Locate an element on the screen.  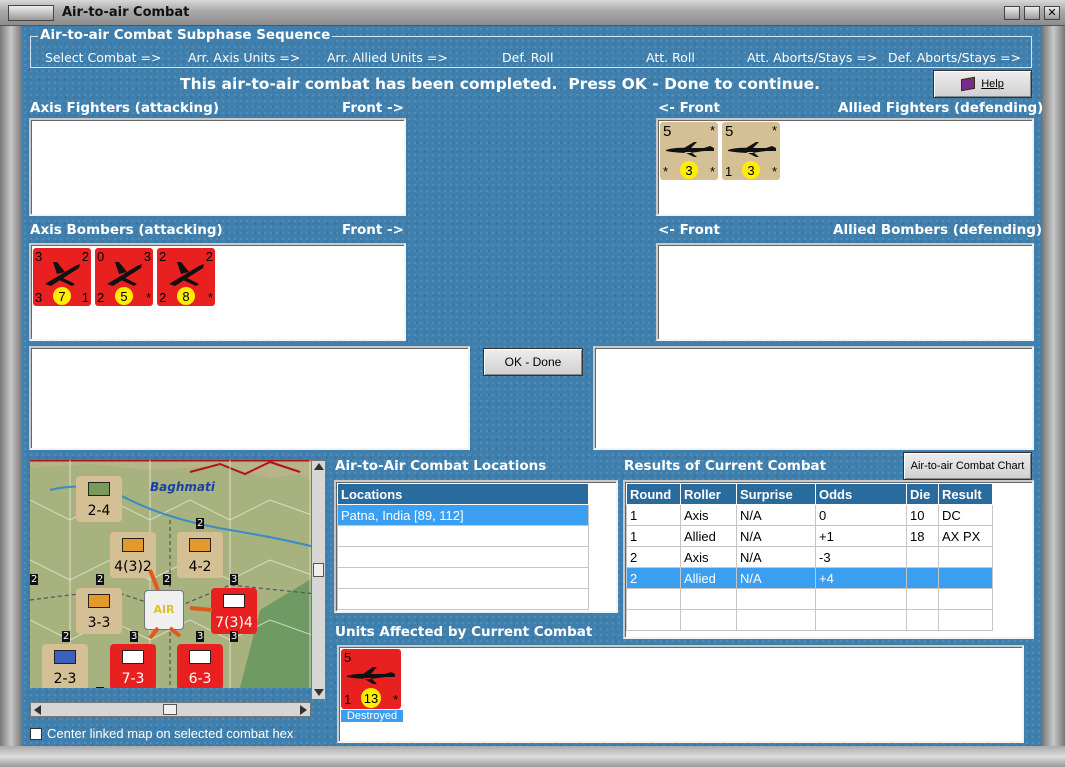
sequence-step-def-roll: Def. Roll is located at coordinates (528, 57).